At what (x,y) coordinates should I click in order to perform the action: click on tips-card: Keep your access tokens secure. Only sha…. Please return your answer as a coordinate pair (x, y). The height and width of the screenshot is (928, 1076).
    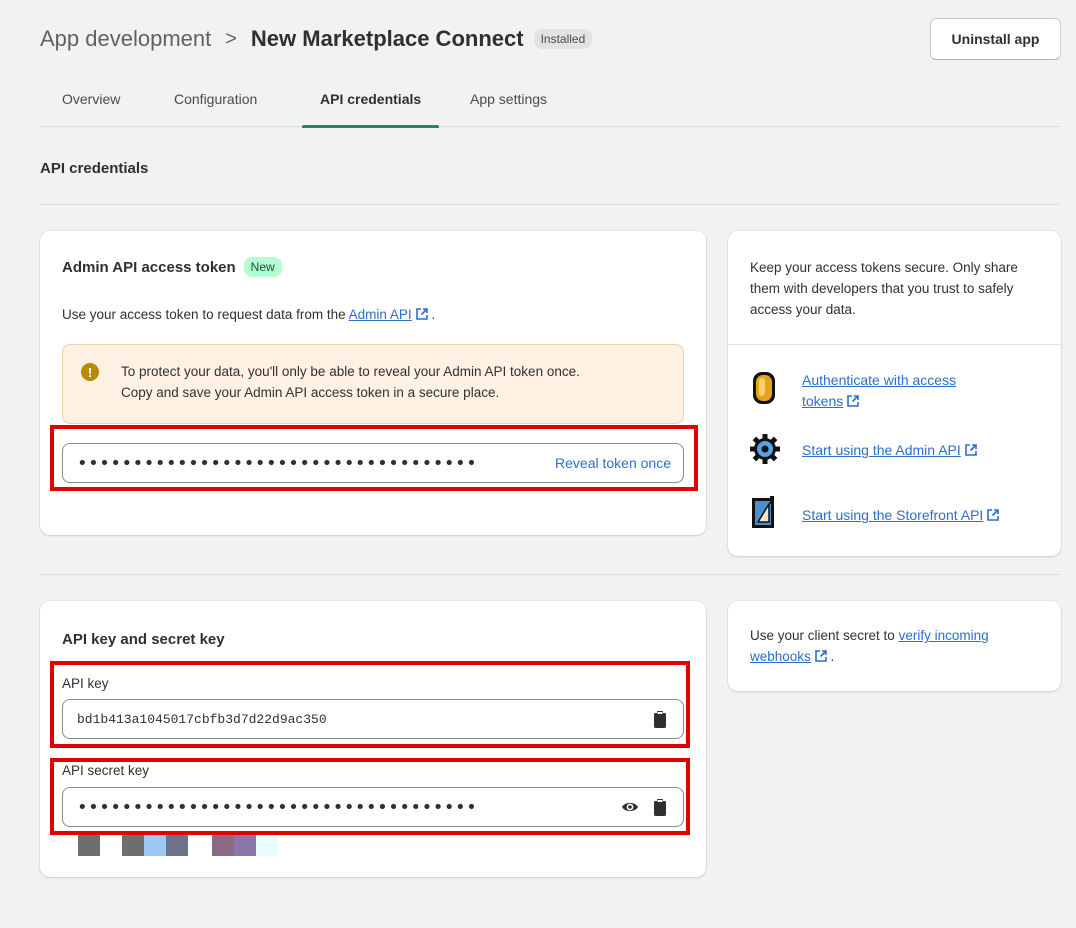
    Looking at the image, I should click on (894, 393).